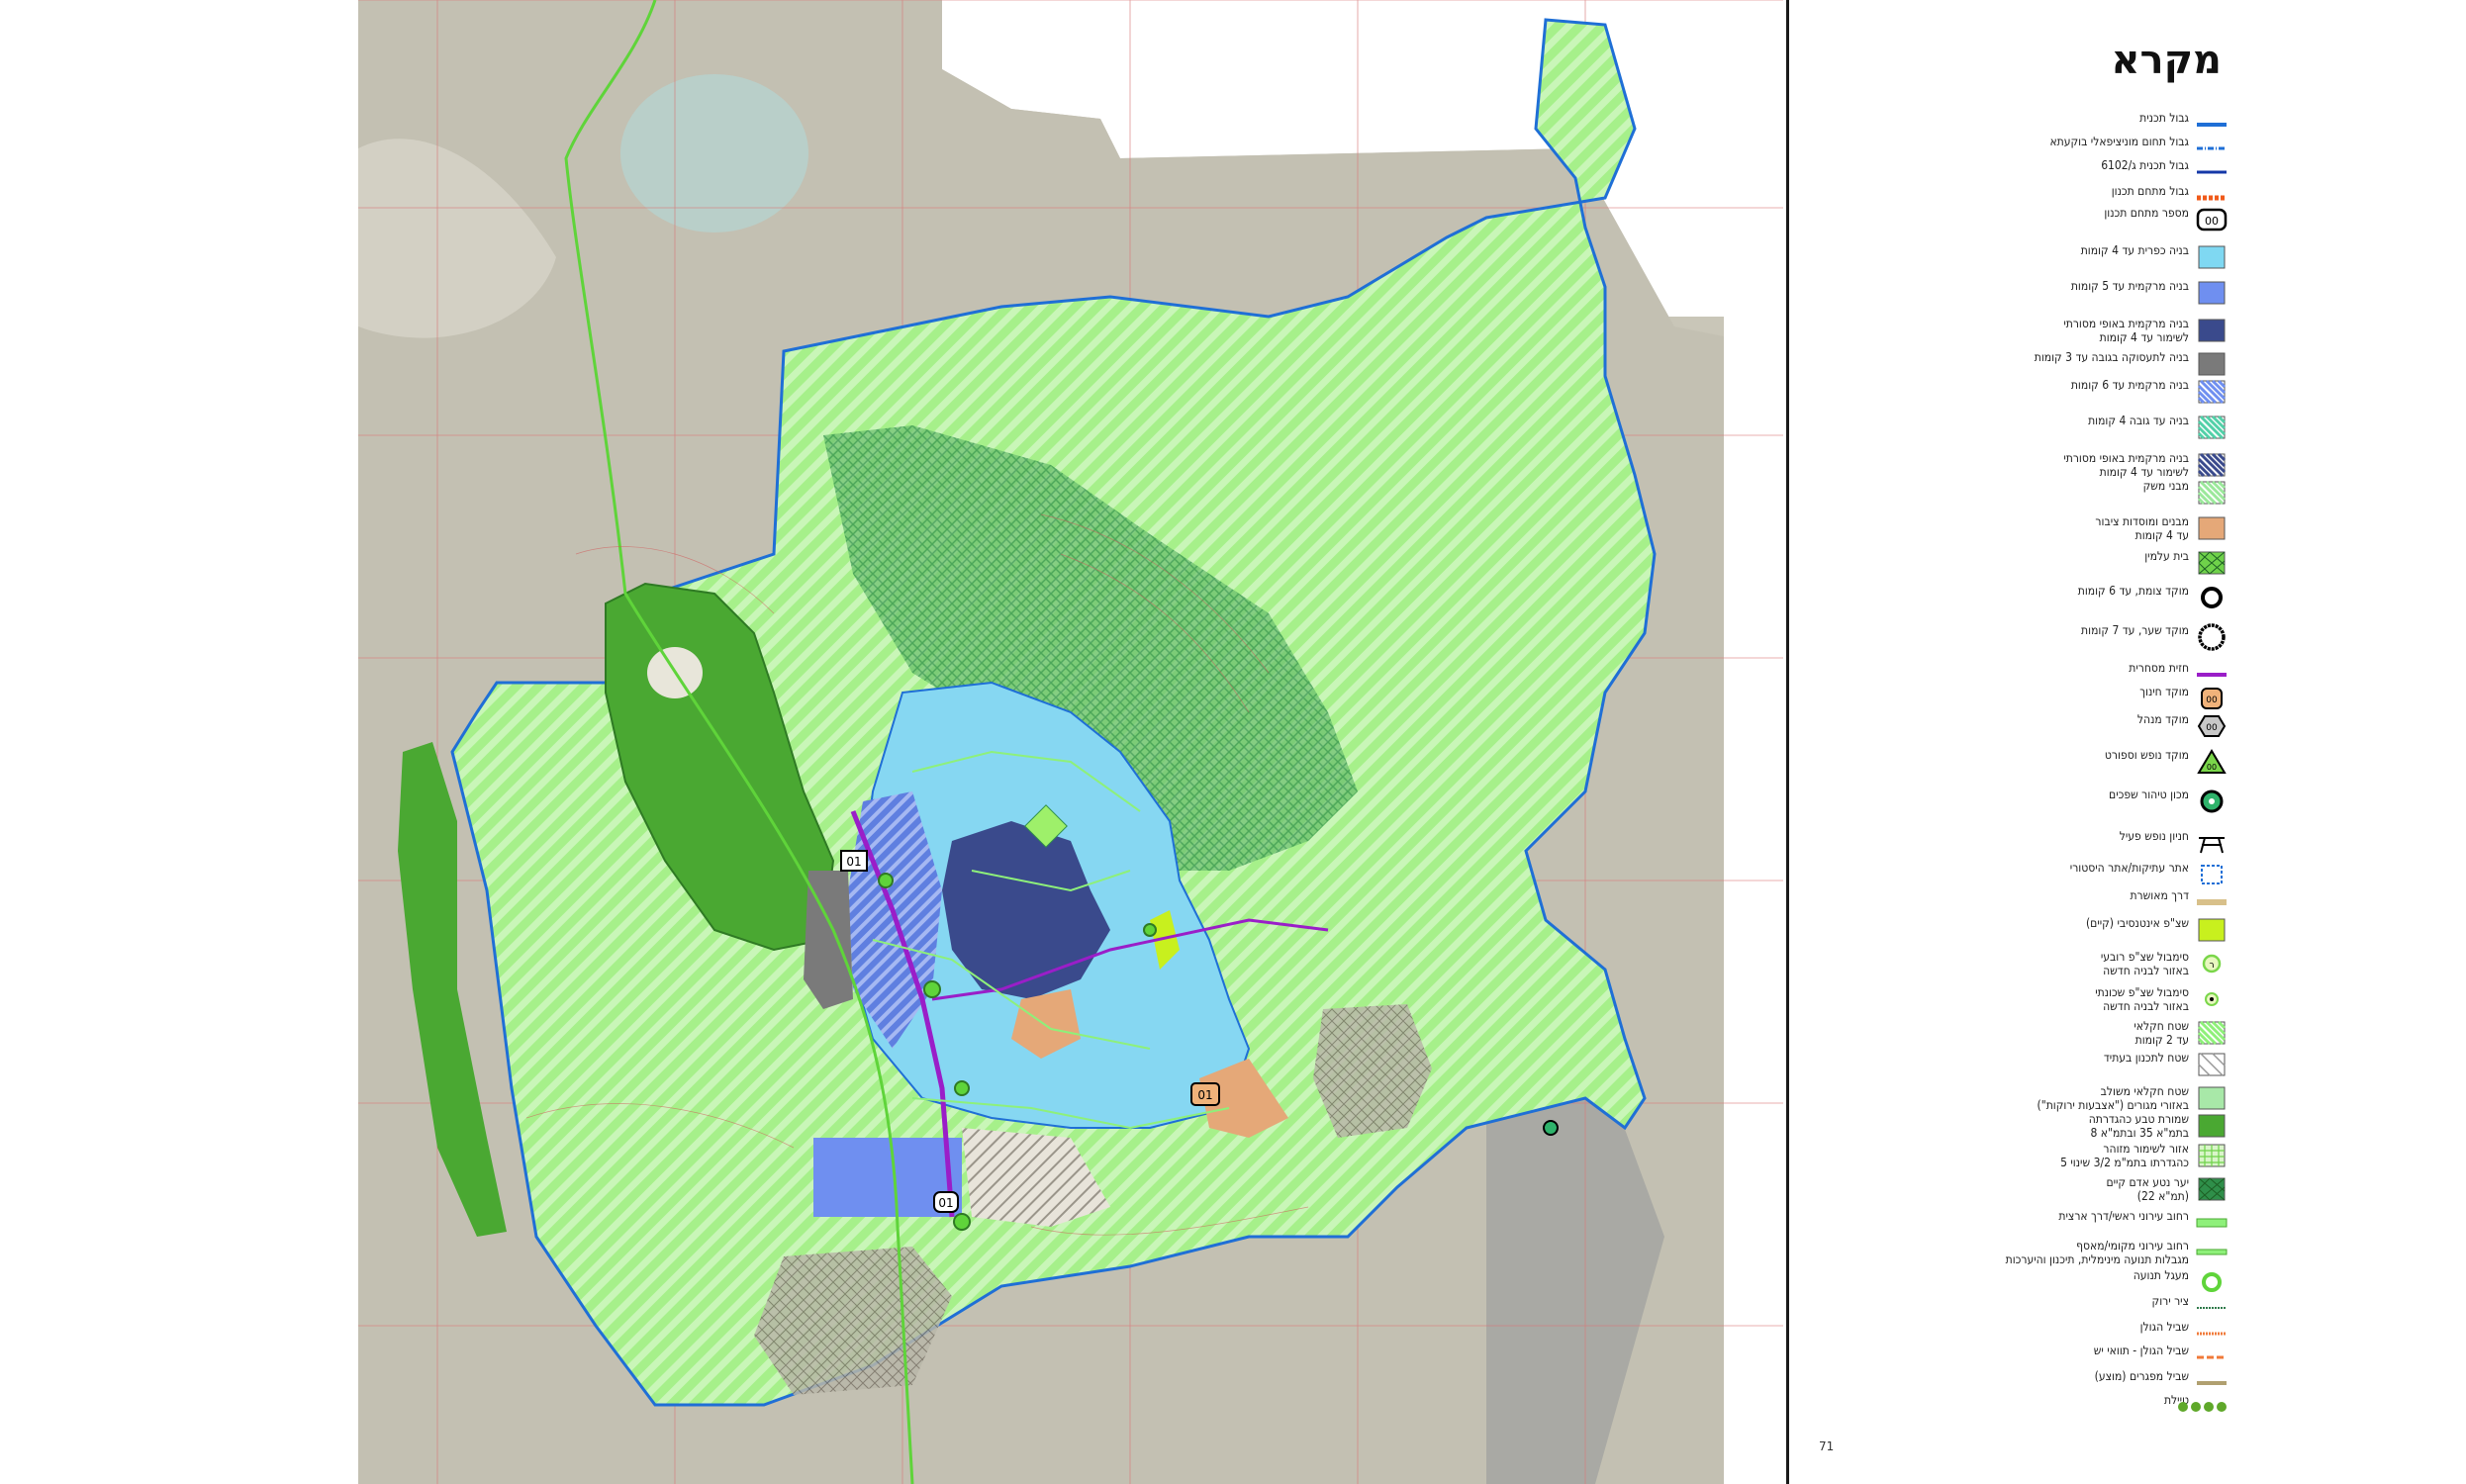 Image resolution: width=2466 pixels, height=1484 pixels. I want to click on education-hub-icon: 00, so click(2212, 698).